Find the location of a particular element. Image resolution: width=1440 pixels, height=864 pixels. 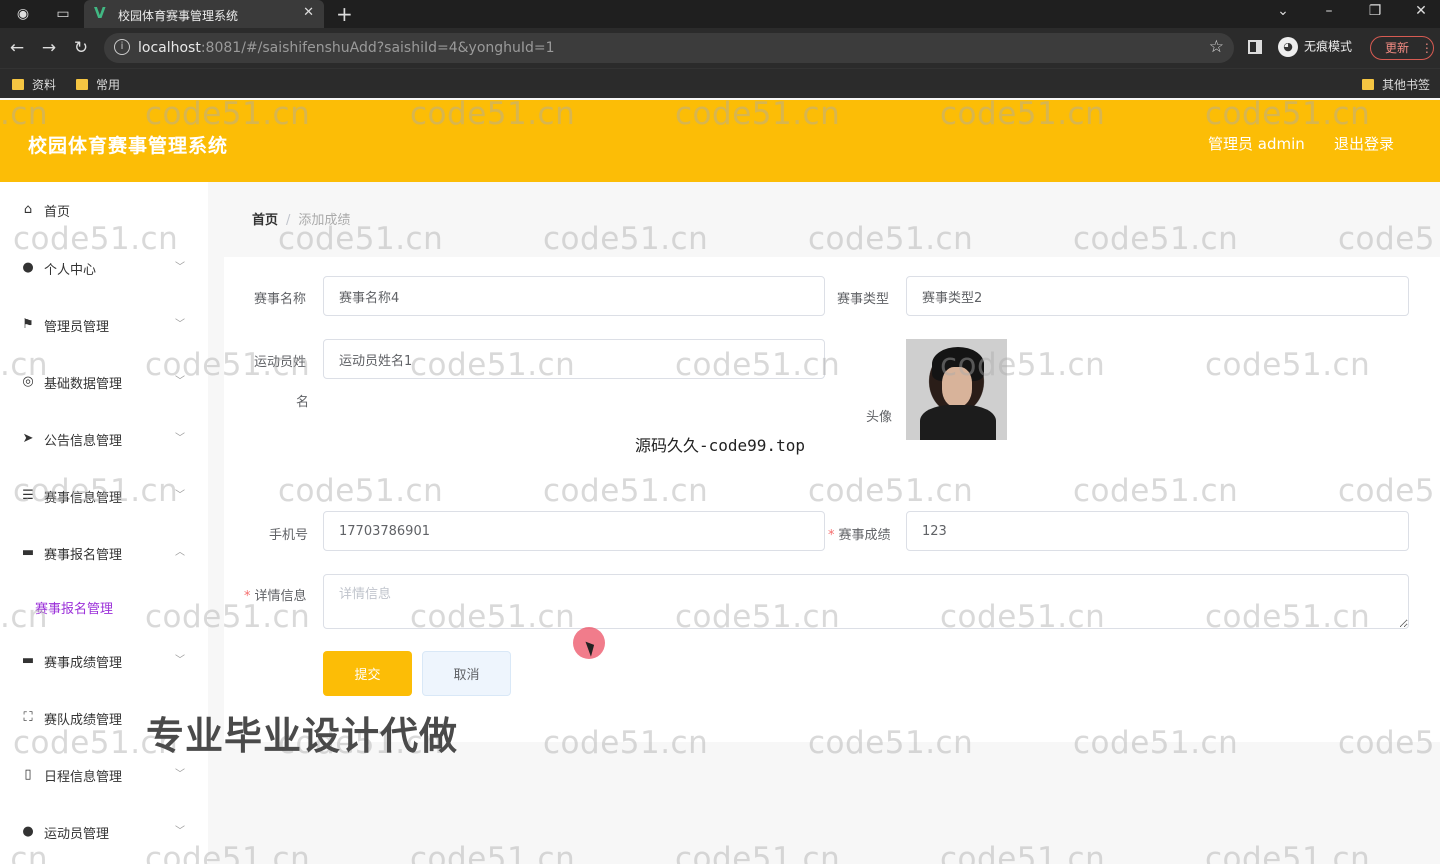

app-title: 校园体育赛事管理系统 is located at coordinates (128, 146).